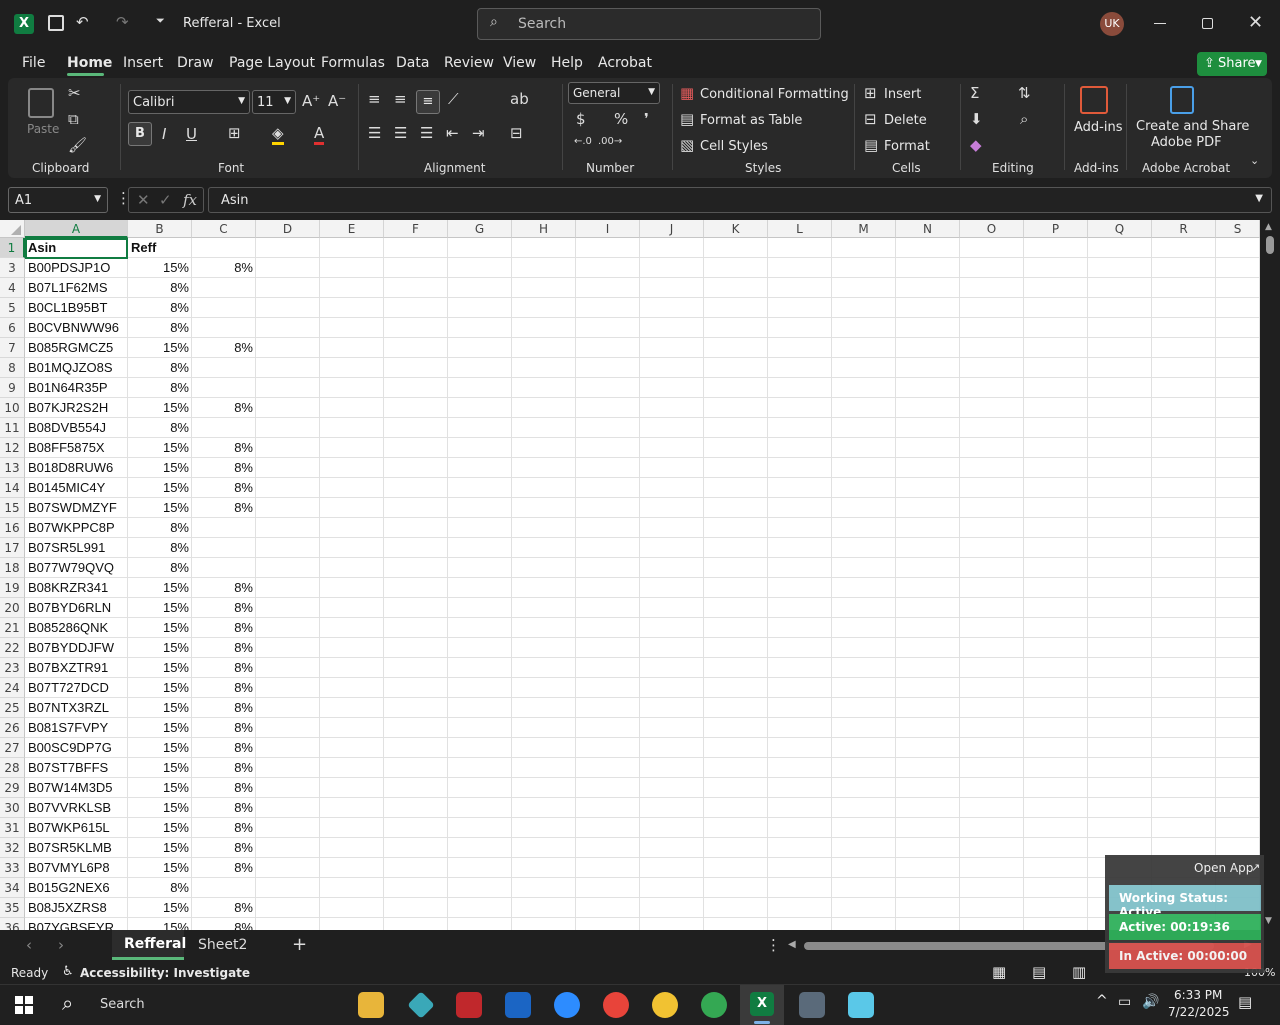  What do you see at coordinates (871, 145) in the screenshot?
I see `format-cells-icon: ▤` at bounding box center [871, 145].